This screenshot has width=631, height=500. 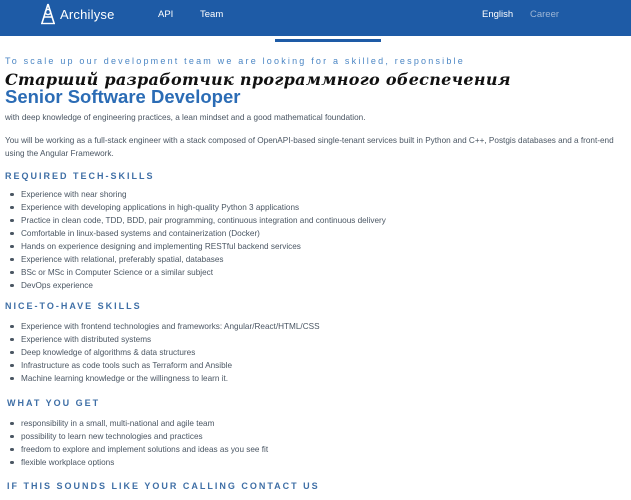 What do you see at coordinates (48, 14) in the screenshot?
I see `archilyse-logo-icon` at bounding box center [48, 14].